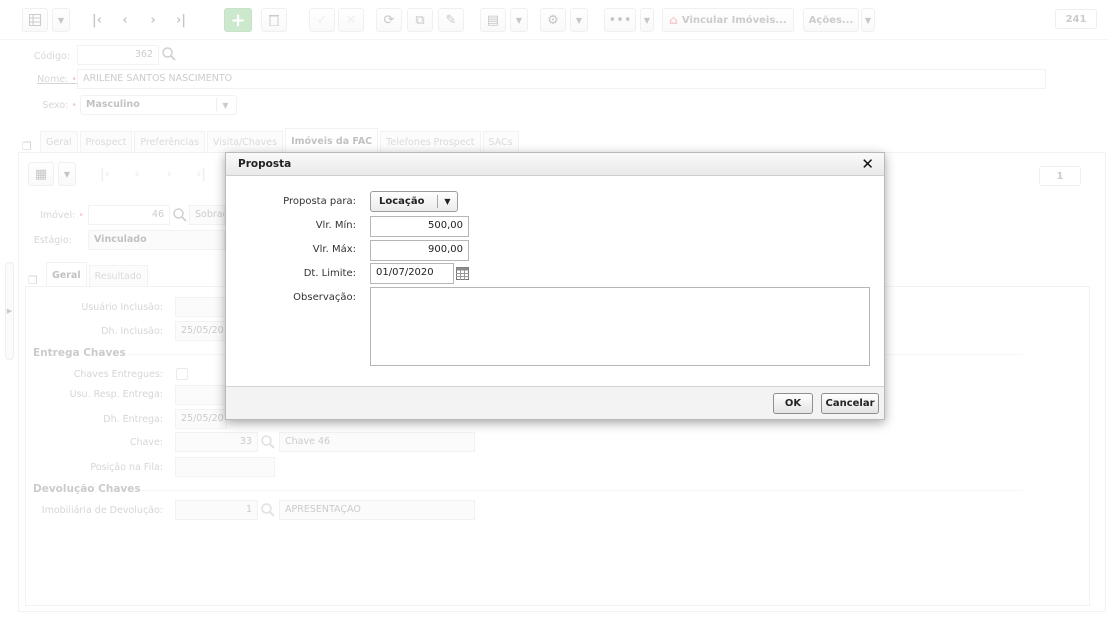 The width and height of the screenshot is (1109, 620). Describe the element at coordinates (555, 164) in the screenshot. I see `dialog-header: Proposta ✕` at that location.